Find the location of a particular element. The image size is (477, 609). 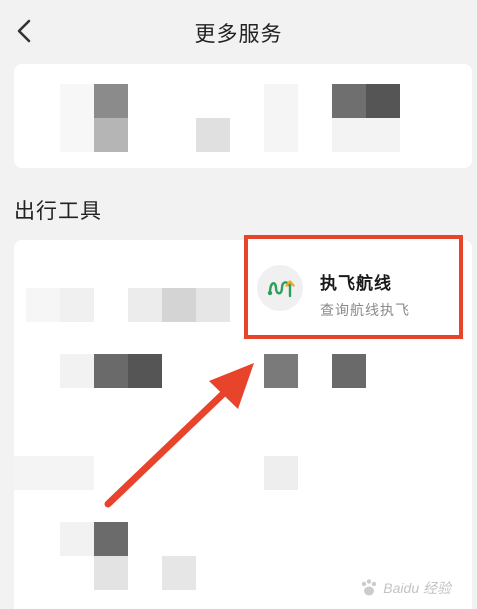

section-title: 出行工具 is located at coordinates (58, 211).